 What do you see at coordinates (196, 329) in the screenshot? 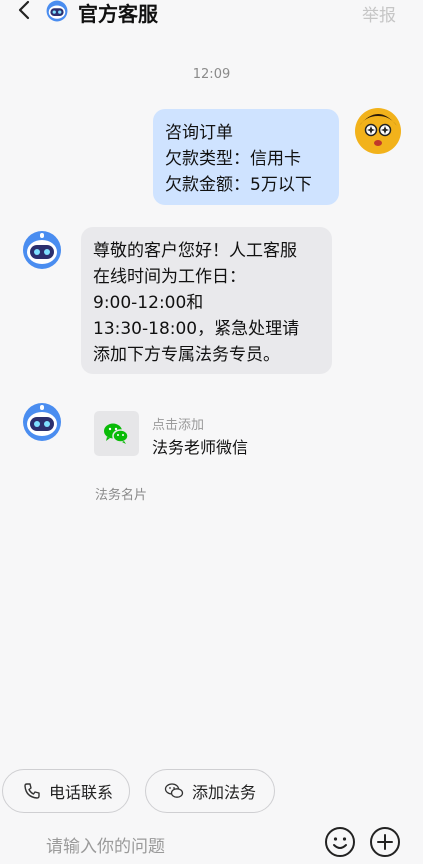
I see `bot-message-line: 13:30-18:00，紧急处理请` at bounding box center [196, 329].